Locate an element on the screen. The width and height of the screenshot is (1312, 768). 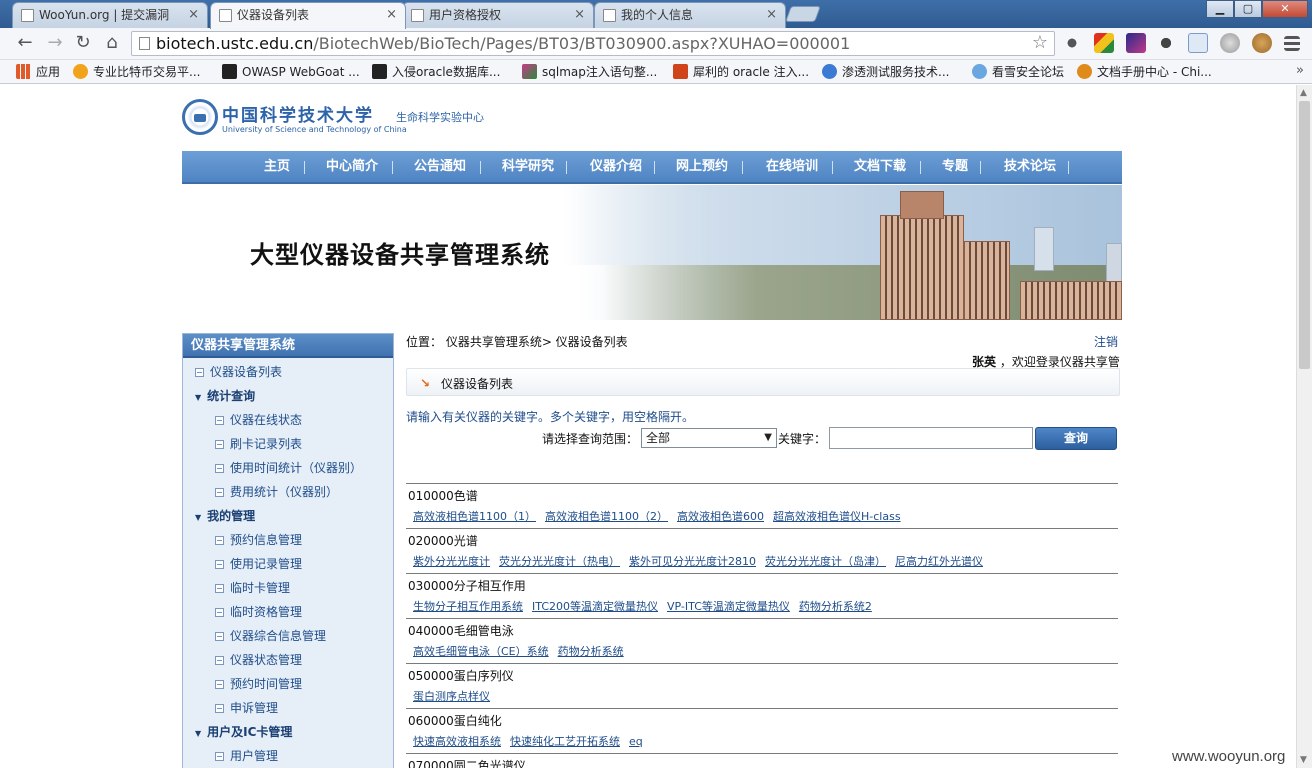
minimize-button: ▁ is located at coordinates (1220, 9).